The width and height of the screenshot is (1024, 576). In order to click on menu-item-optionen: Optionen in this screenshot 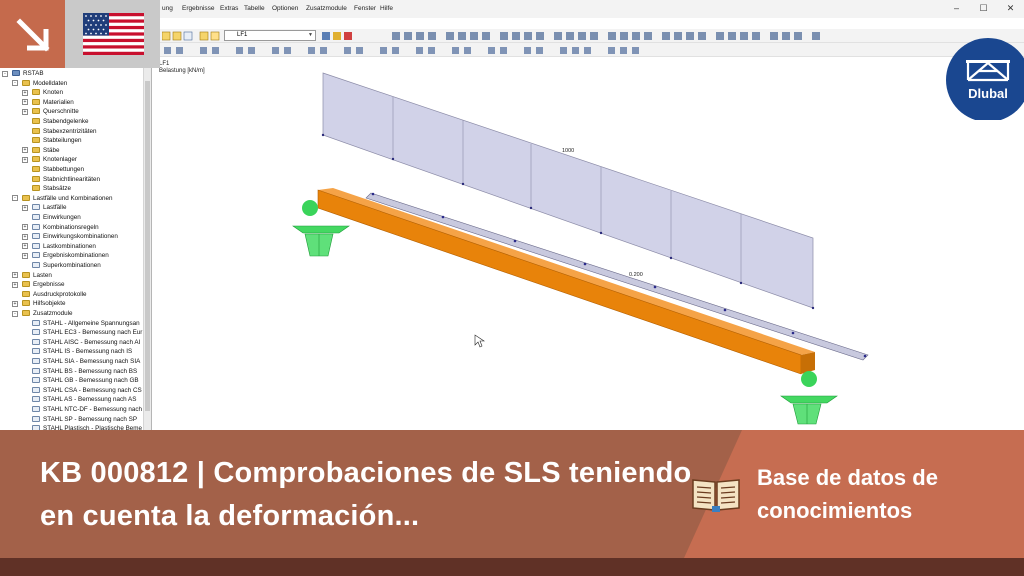, I will do `click(285, 8)`.